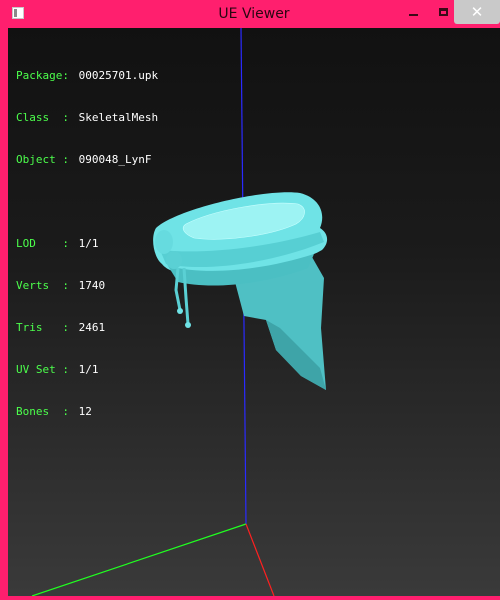  I want to click on info-label: Bones :, so click(42, 411).